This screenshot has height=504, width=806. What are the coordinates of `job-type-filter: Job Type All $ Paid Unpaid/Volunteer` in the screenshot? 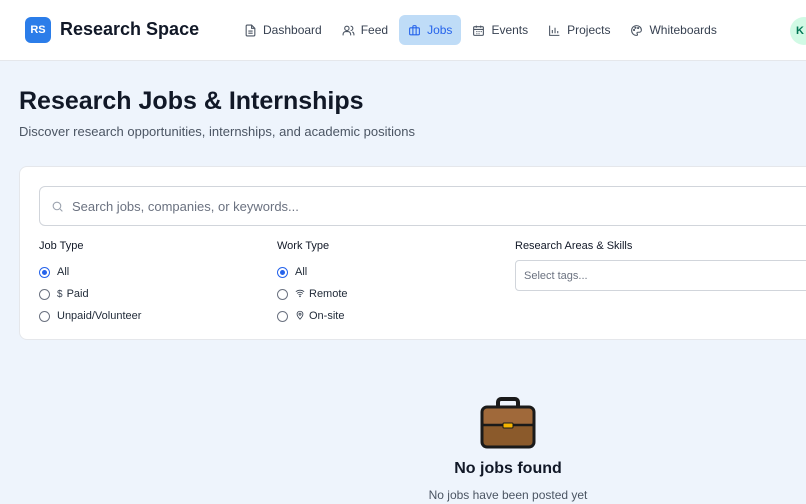 It's located at (90, 283).